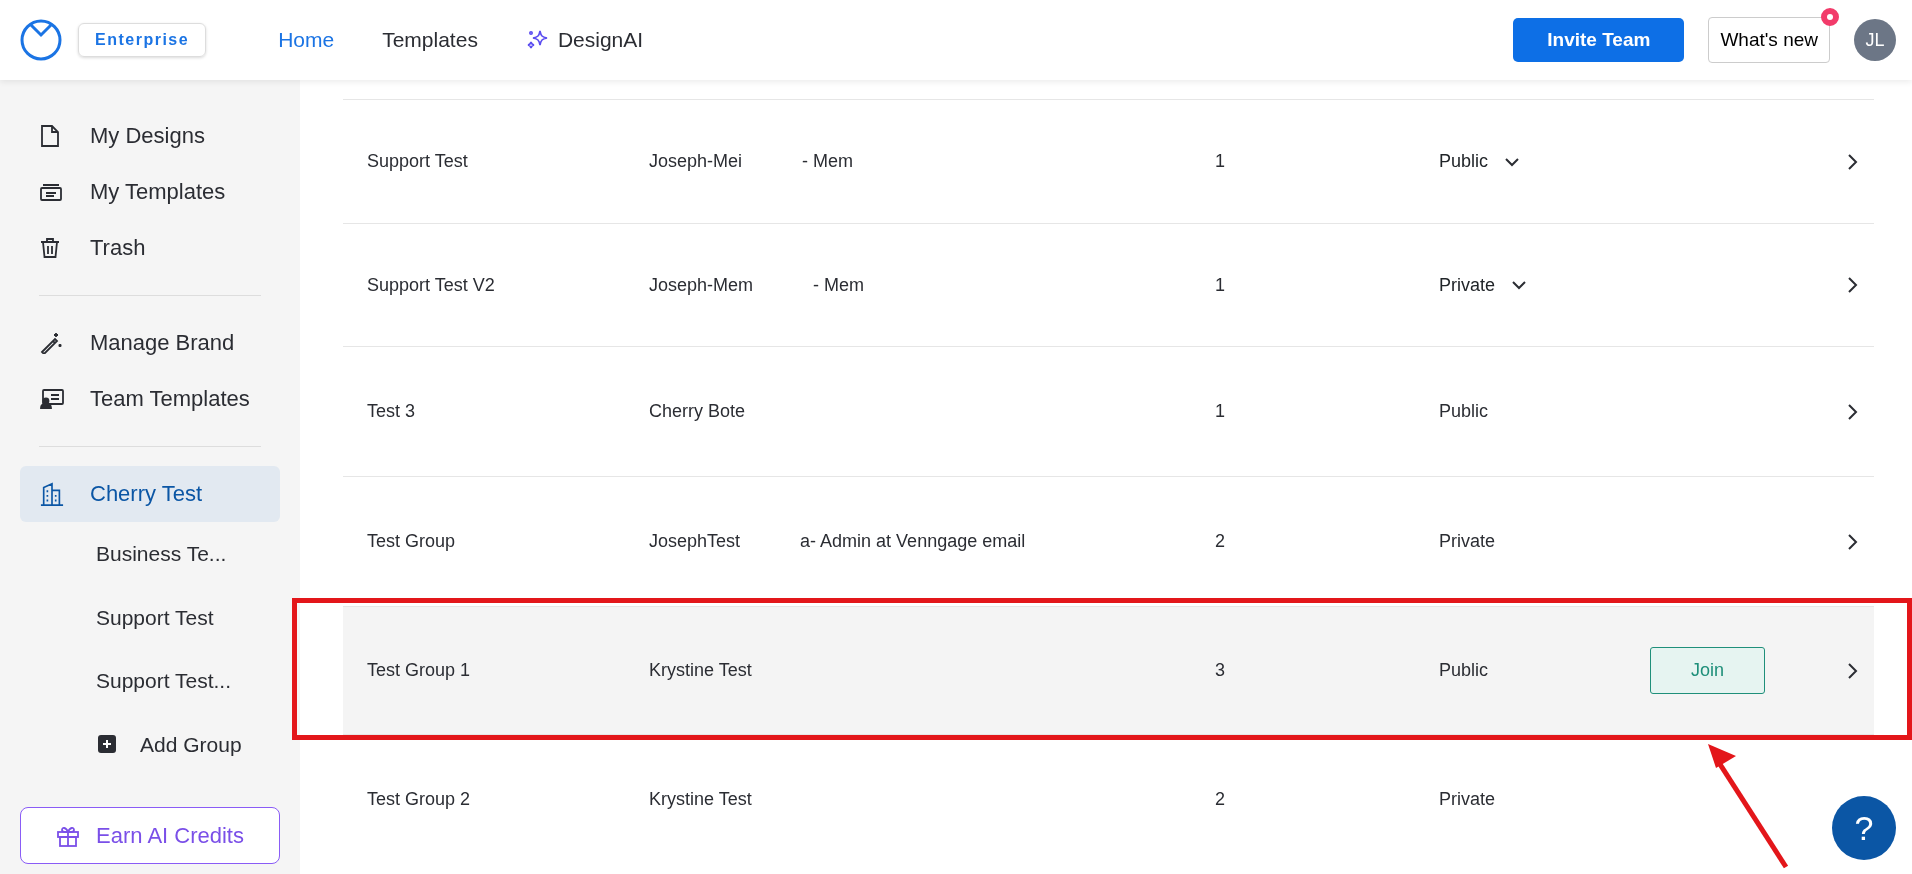  What do you see at coordinates (150, 494) in the screenshot?
I see `sidebar-item: Cherry Test` at bounding box center [150, 494].